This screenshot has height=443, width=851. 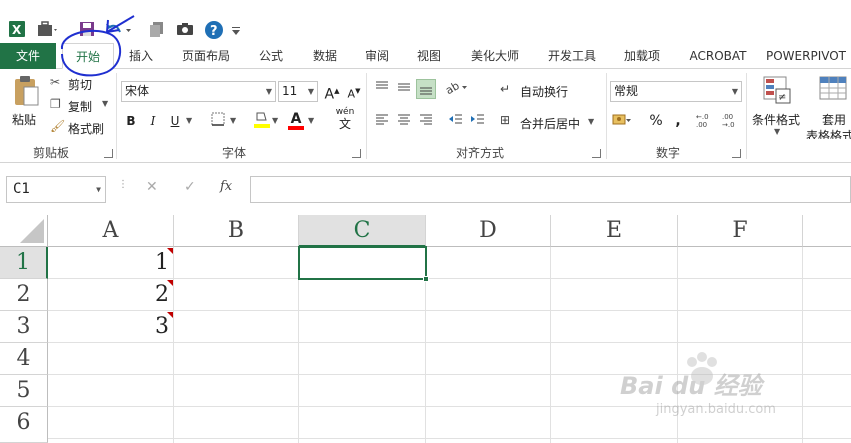 I want to click on enter-button: ✓, so click(x=194, y=189).